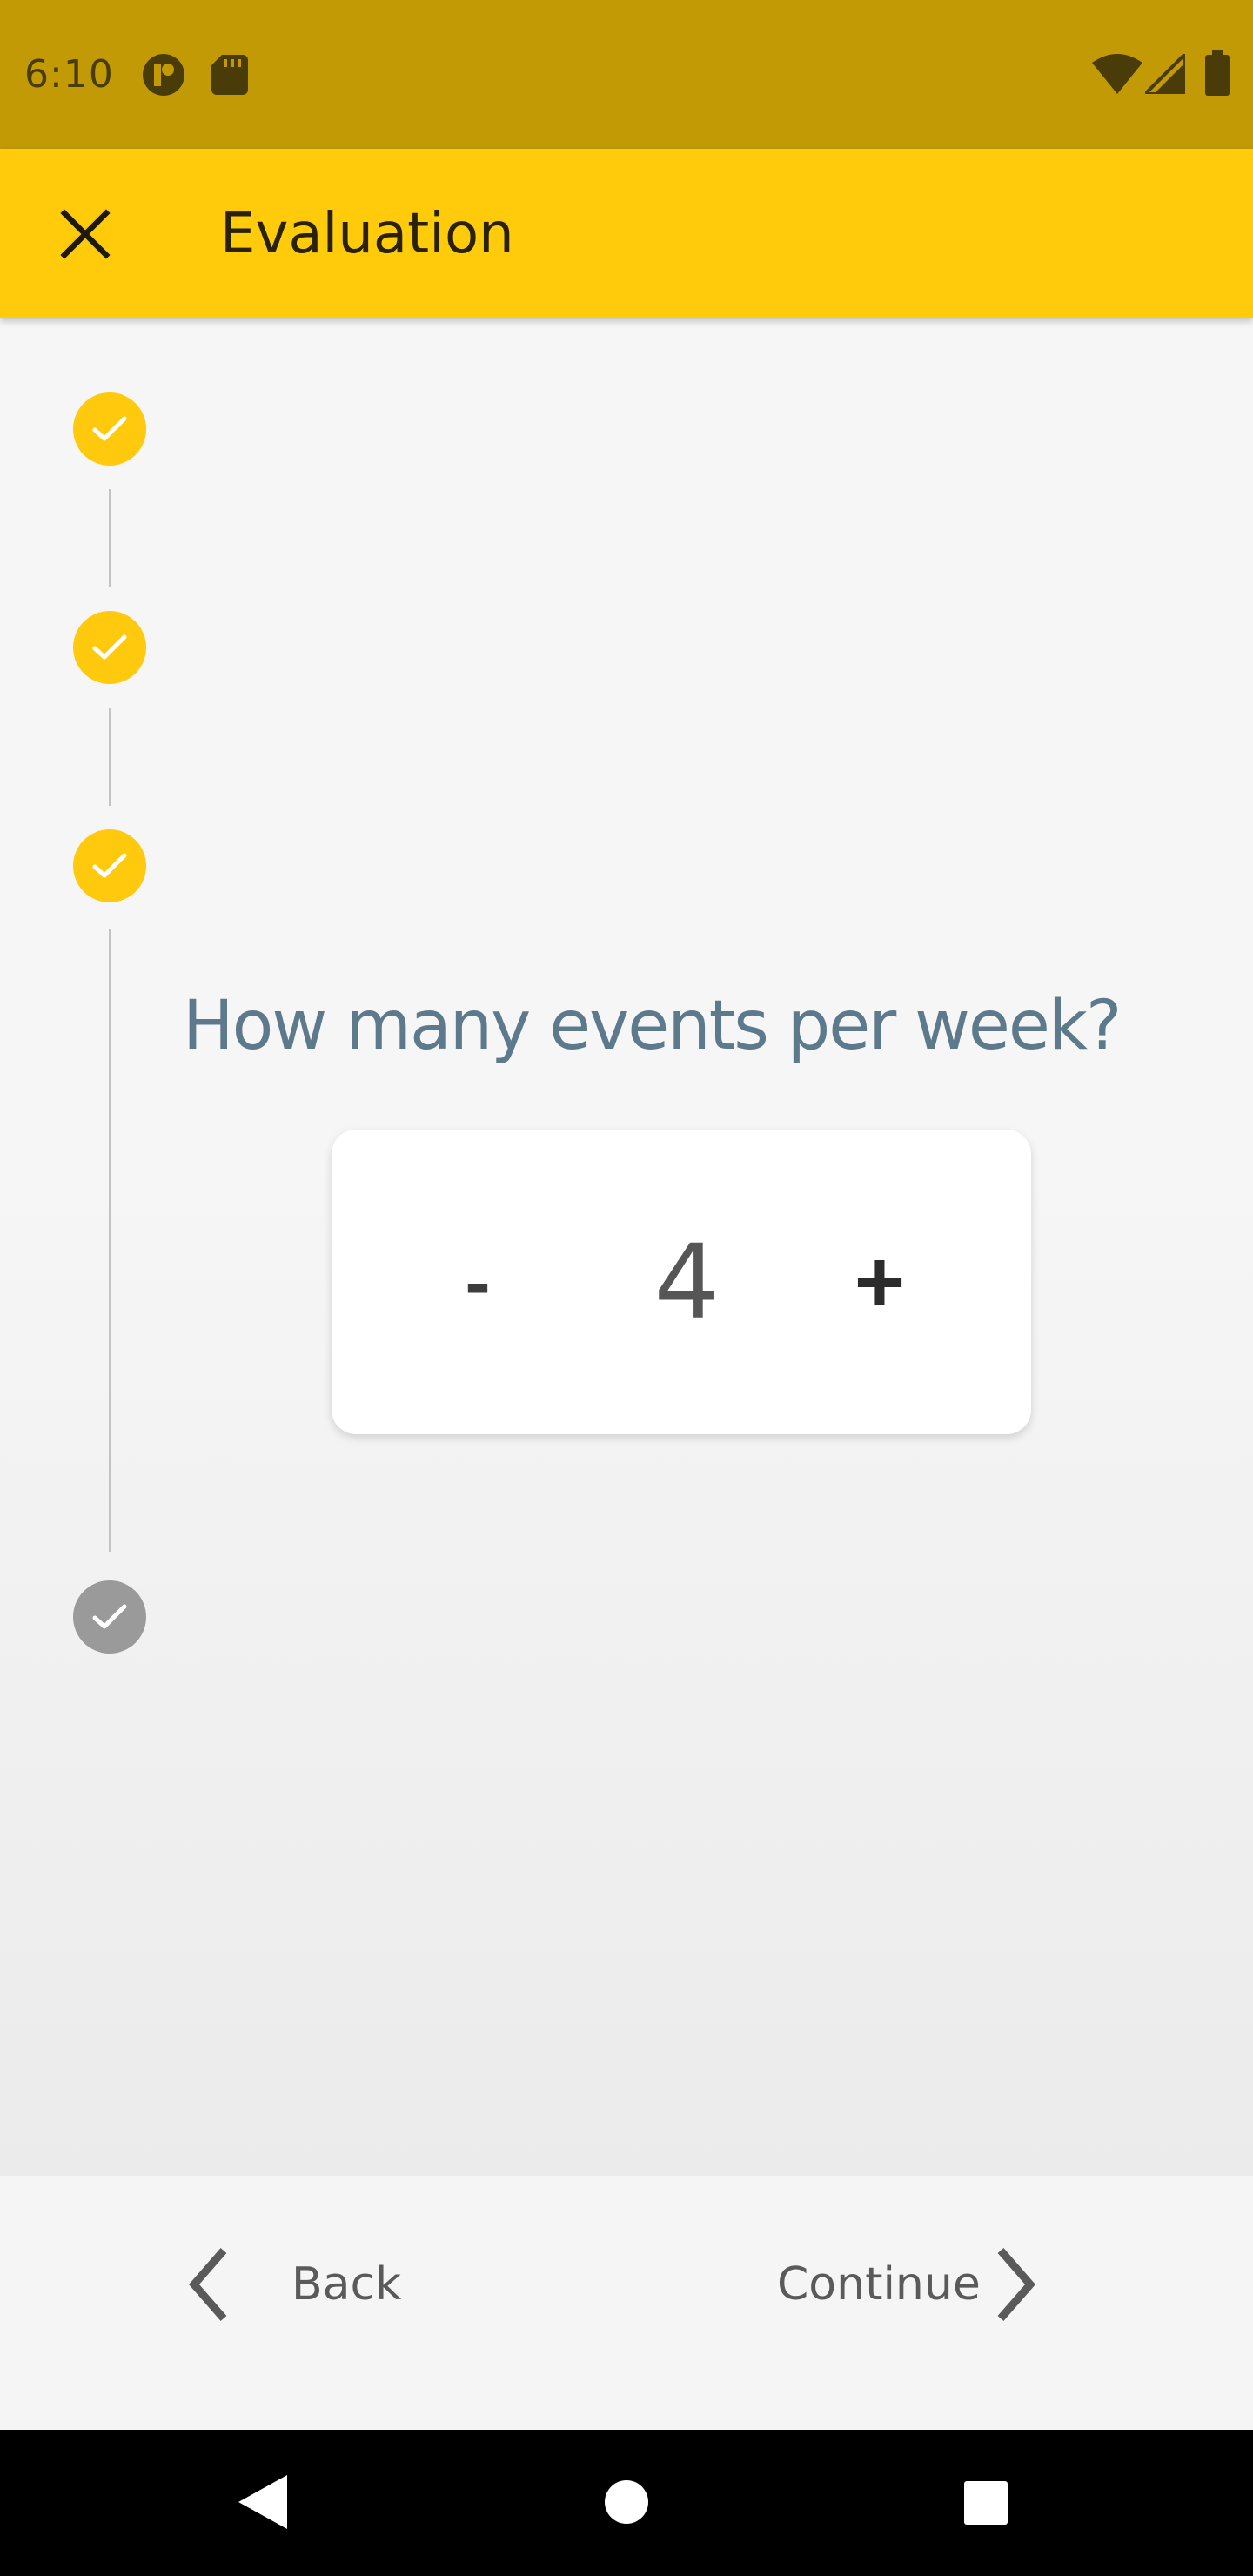 This screenshot has height=2576, width=1253. What do you see at coordinates (686, 1282) in the screenshot?
I see `quantity-value: 4` at bounding box center [686, 1282].